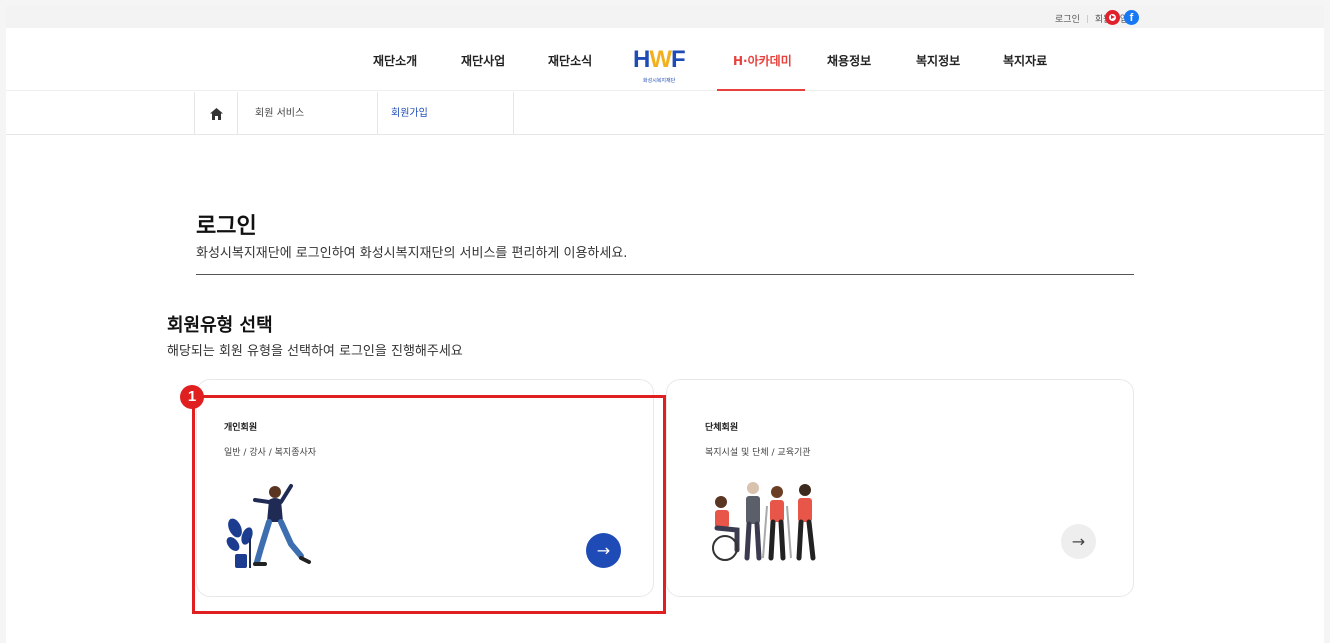 The height and width of the screenshot is (643, 1330). Describe the element at coordinates (226, 226) in the screenshot. I see `page-title: 로그인` at that location.